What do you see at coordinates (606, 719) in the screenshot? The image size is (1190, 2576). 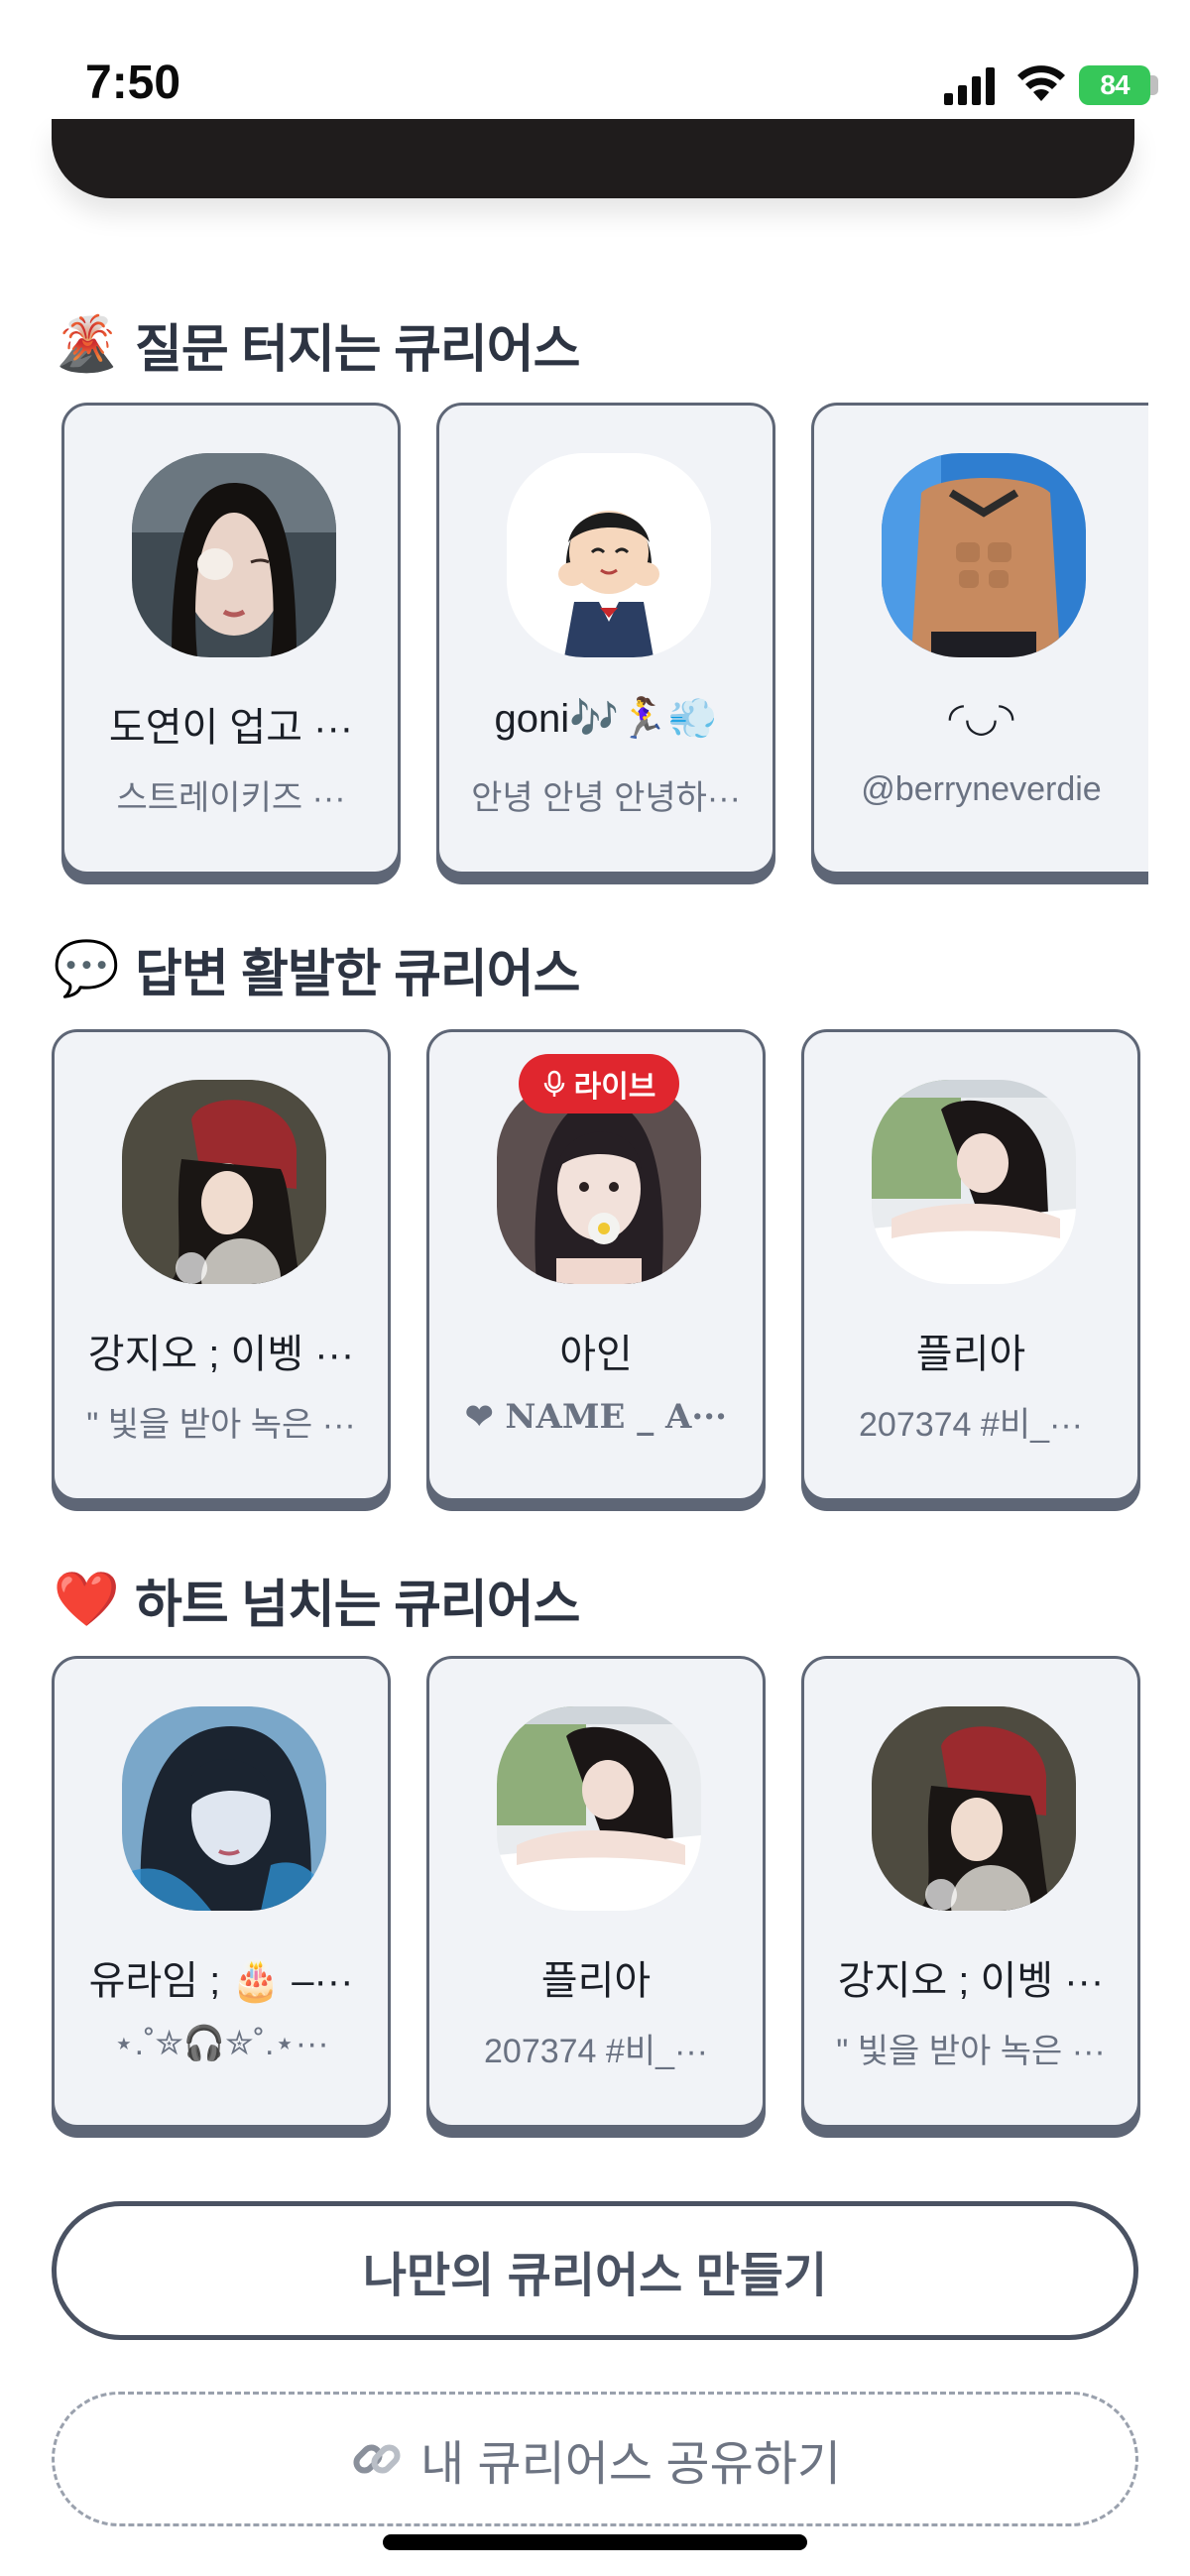 I see `card-name: goni🎶🏃‍♀️💨` at bounding box center [606, 719].